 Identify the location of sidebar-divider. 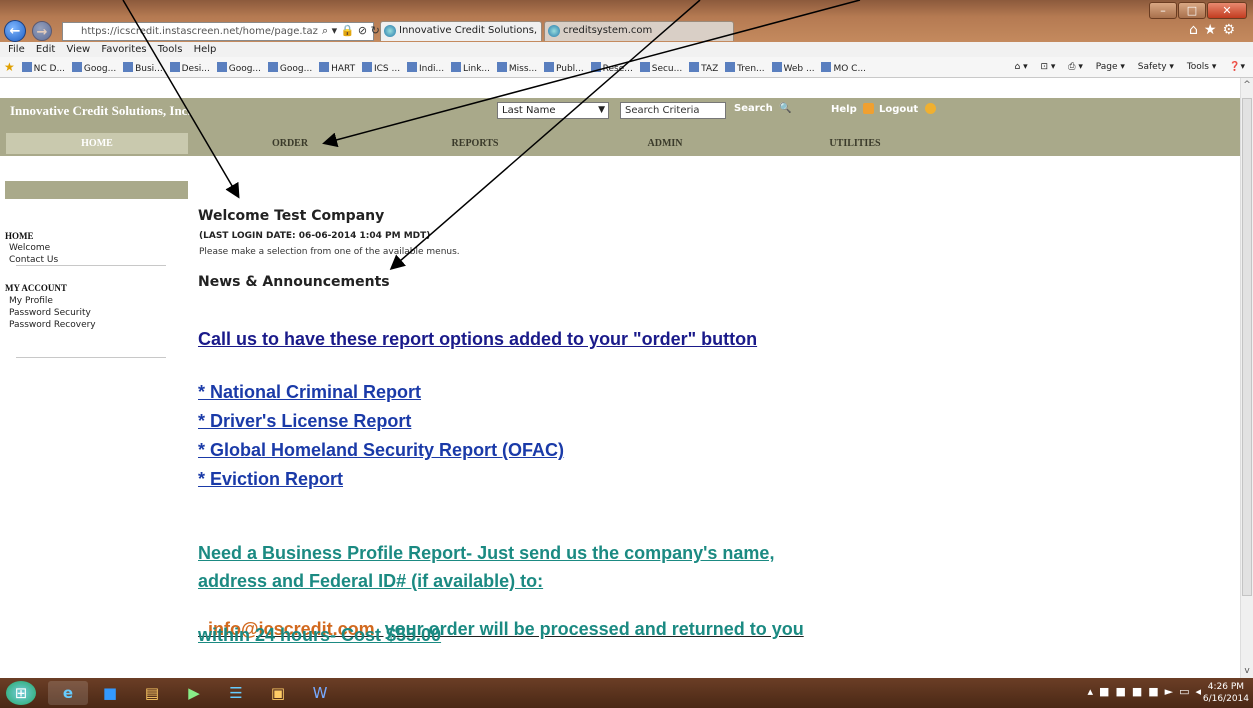
(91, 357).